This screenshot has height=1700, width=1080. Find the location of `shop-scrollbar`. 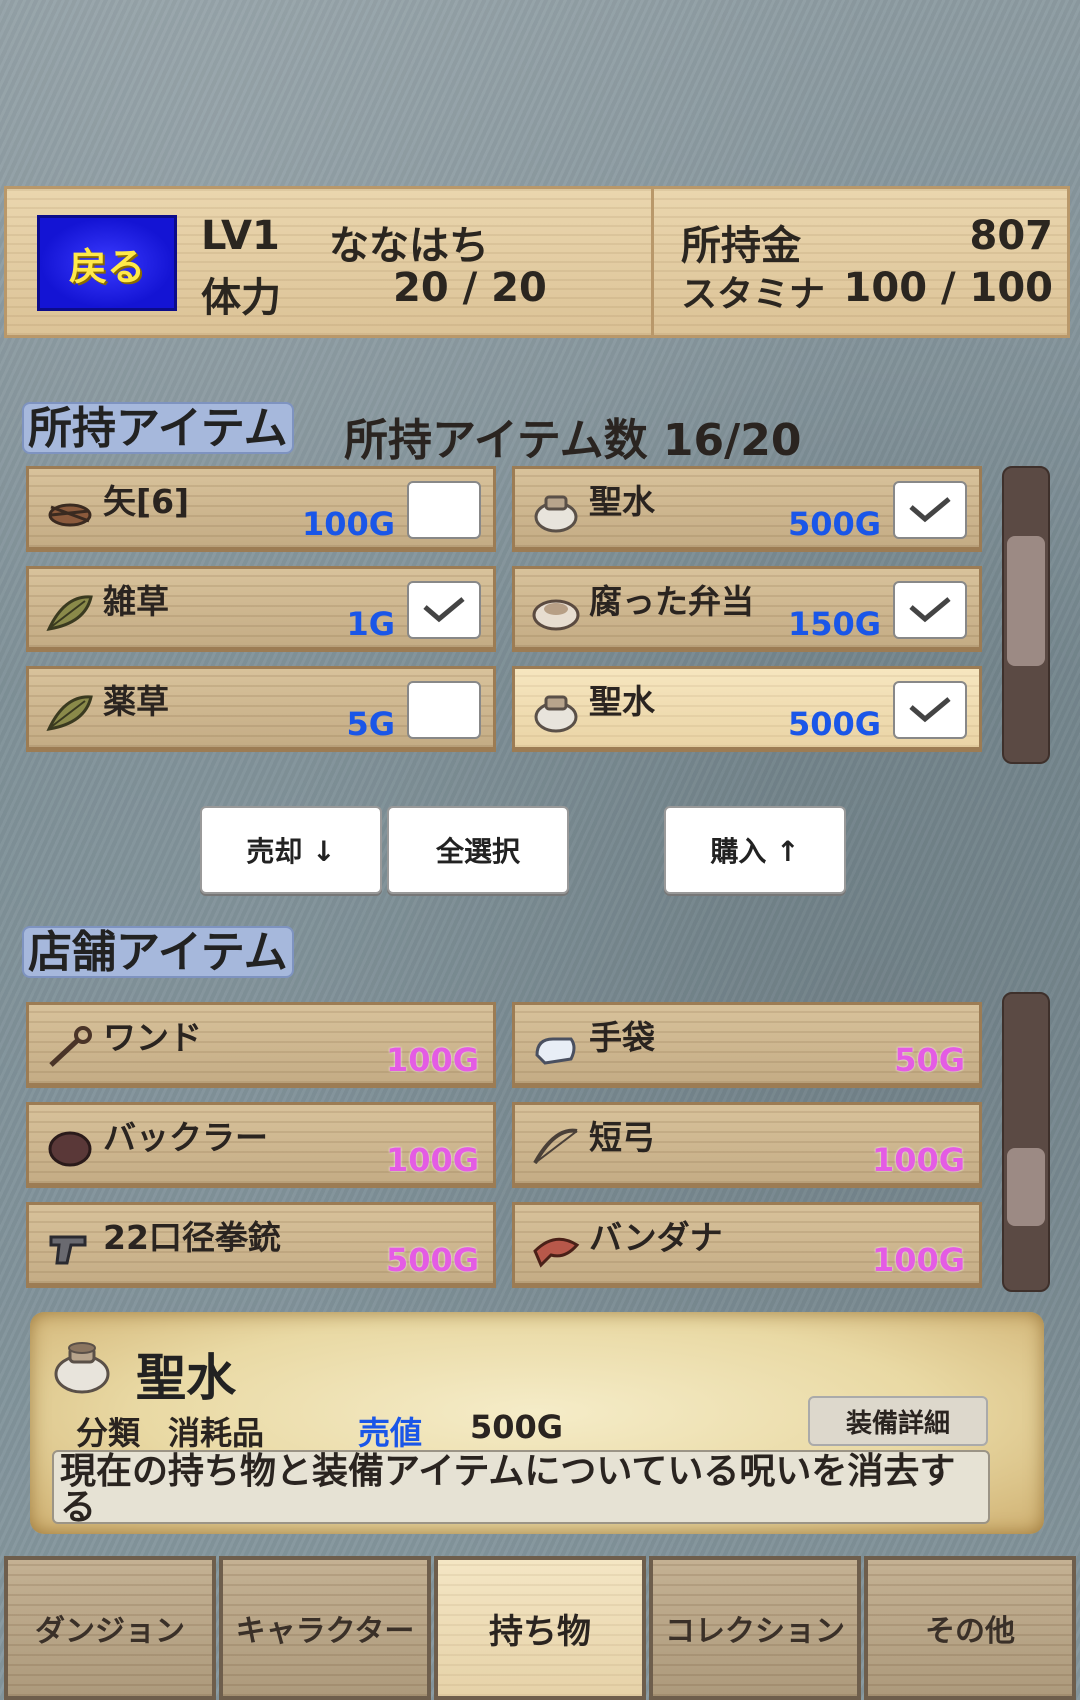

shop-scrollbar is located at coordinates (1026, 1142).